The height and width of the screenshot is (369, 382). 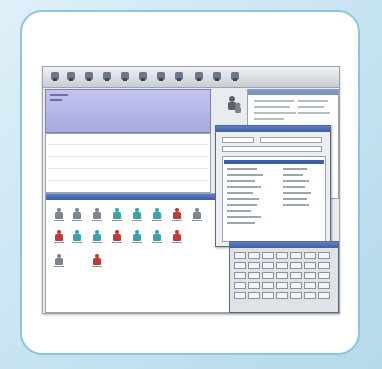 What do you see at coordinates (284, 245) in the screenshot?
I see `calc-titlebar` at bounding box center [284, 245].